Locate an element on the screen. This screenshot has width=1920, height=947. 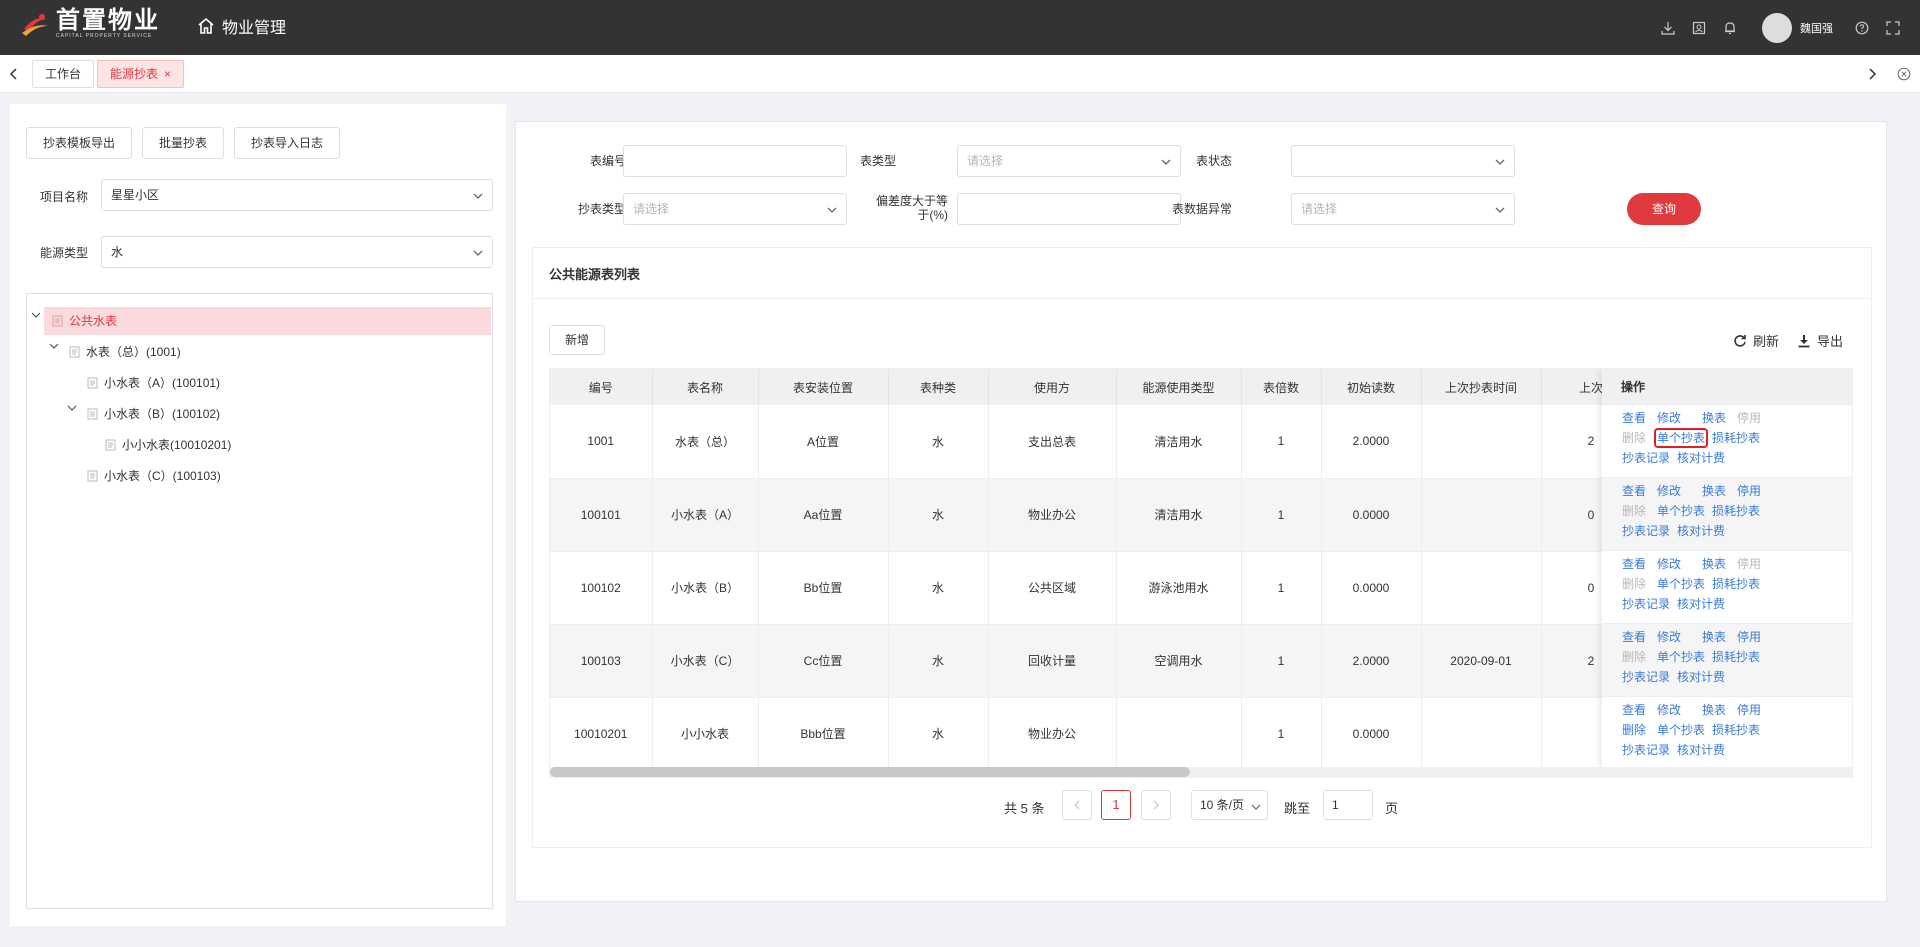
tab-energy-reading: 能源抄表 × is located at coordinates (141, 74).